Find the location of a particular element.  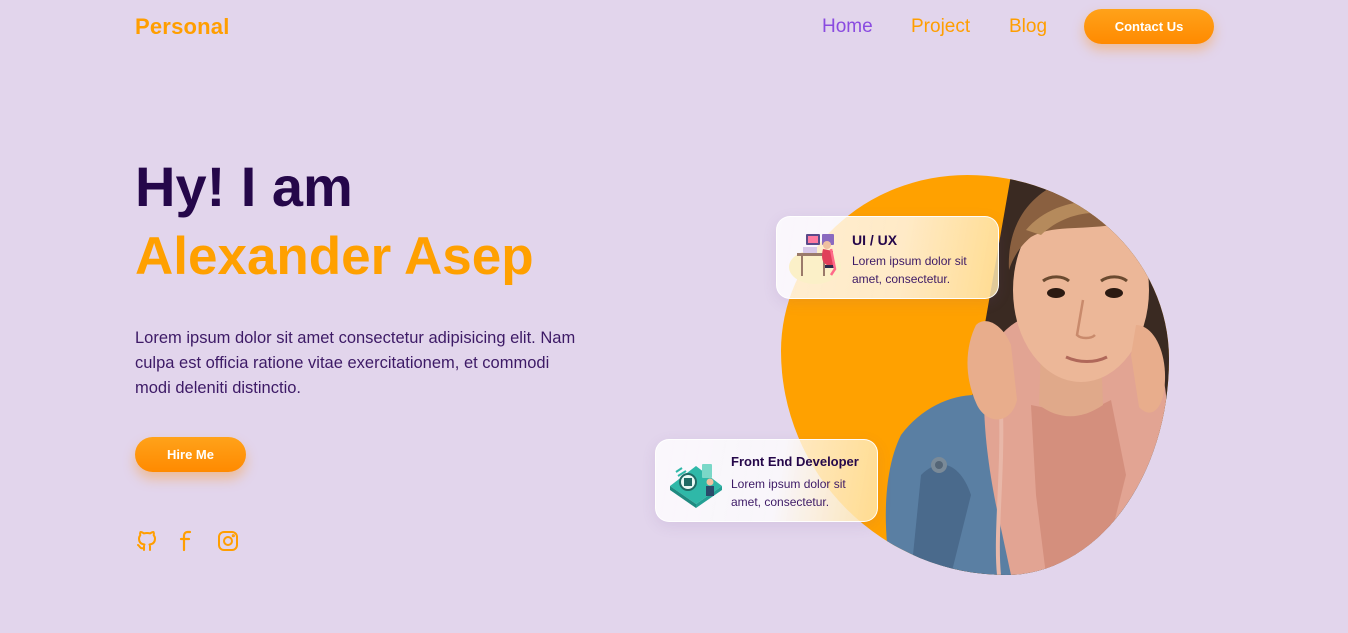

github-icon is located at coordinates (146, 541).